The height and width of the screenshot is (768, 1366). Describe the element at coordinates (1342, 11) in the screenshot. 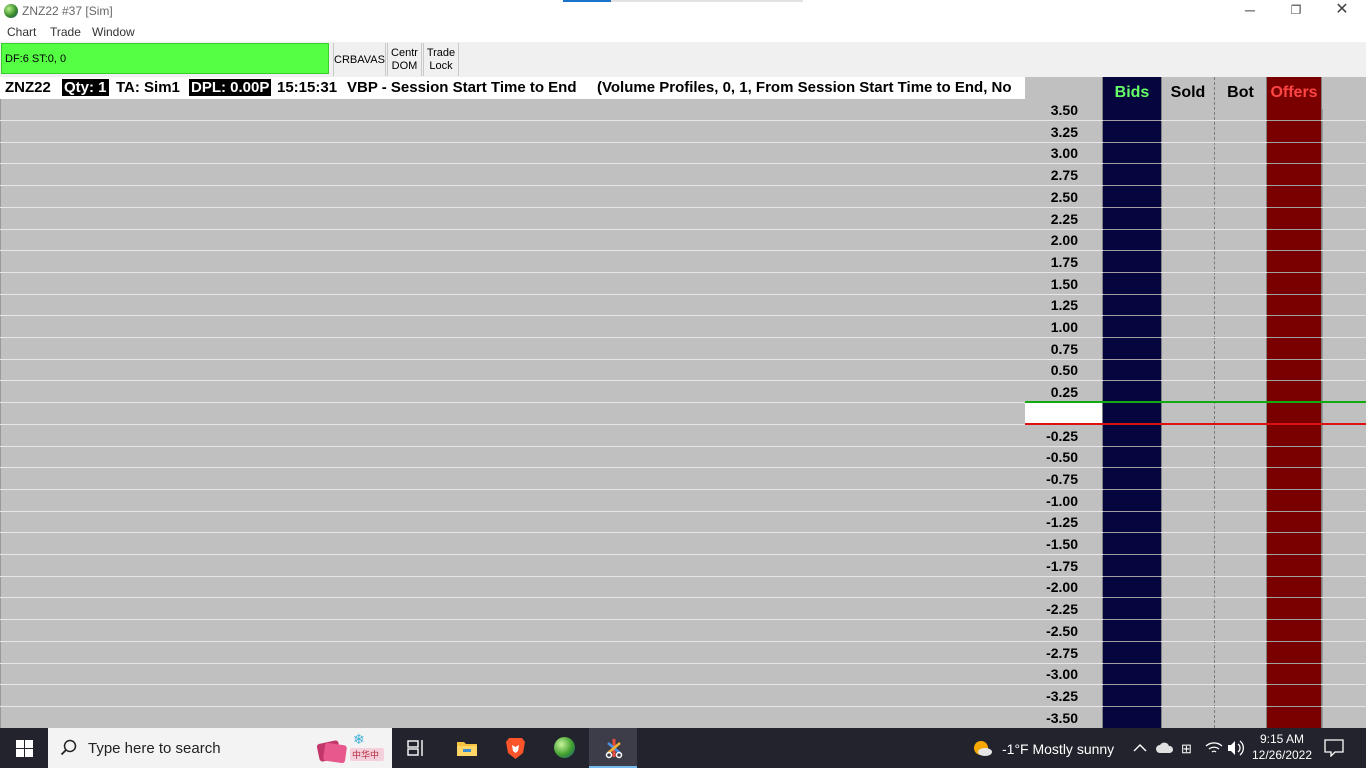

I see `close-button: ✕` at that location.